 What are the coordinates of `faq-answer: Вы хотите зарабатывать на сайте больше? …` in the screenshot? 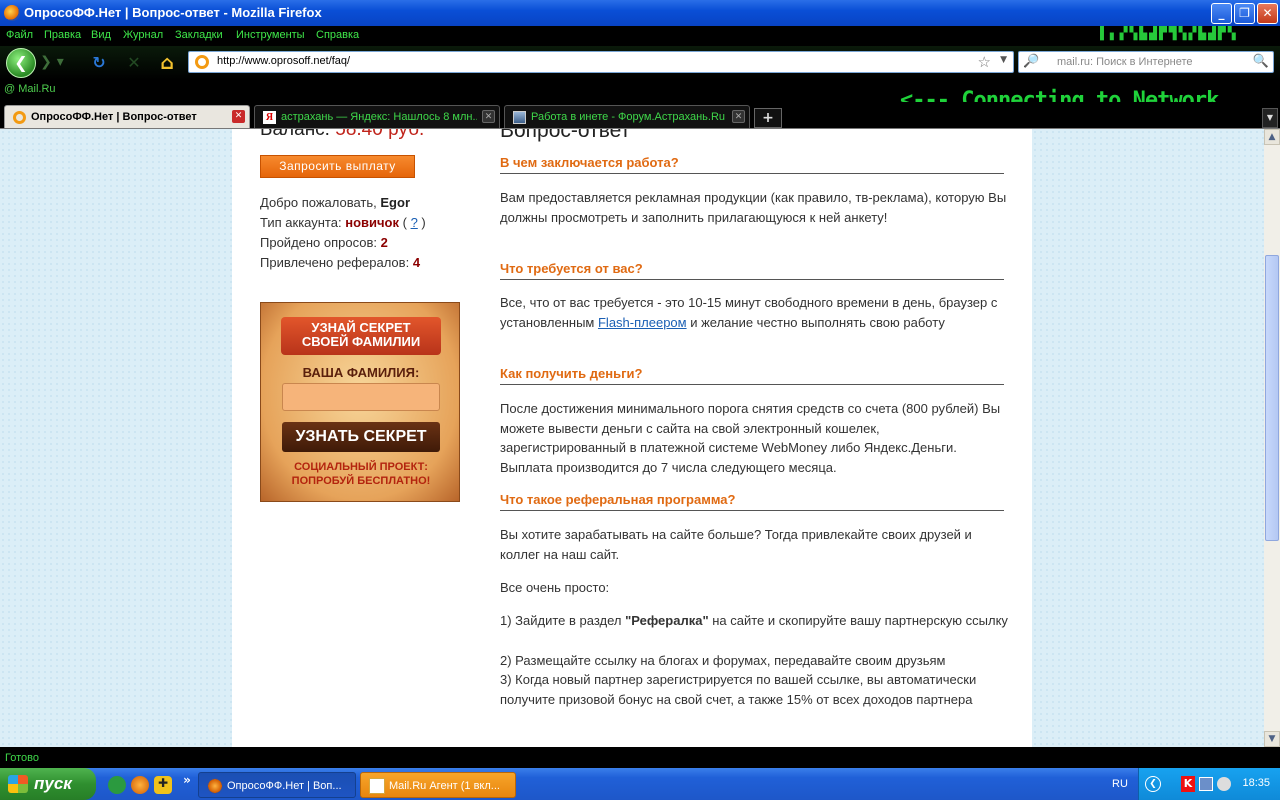 It's located at (736, 544).